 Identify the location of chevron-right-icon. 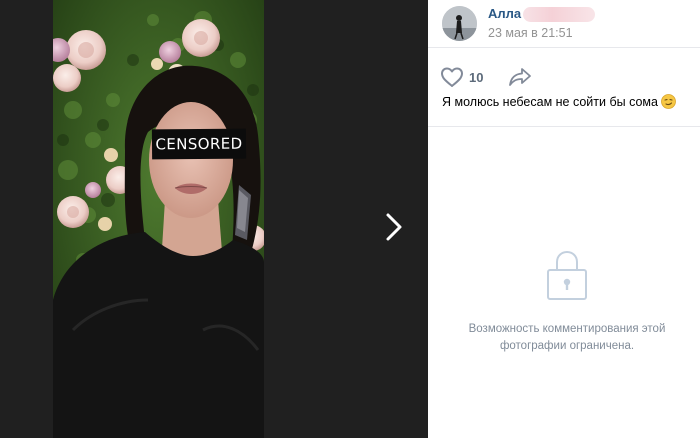
(394, 227).